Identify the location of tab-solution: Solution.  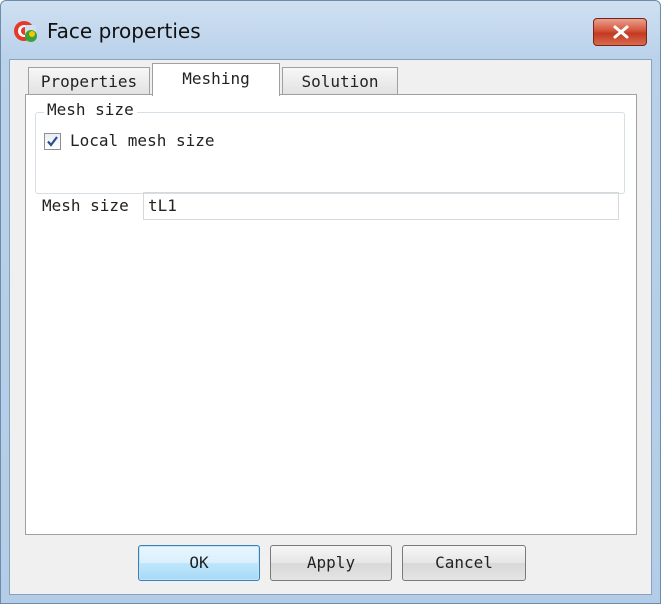
(340, 80).